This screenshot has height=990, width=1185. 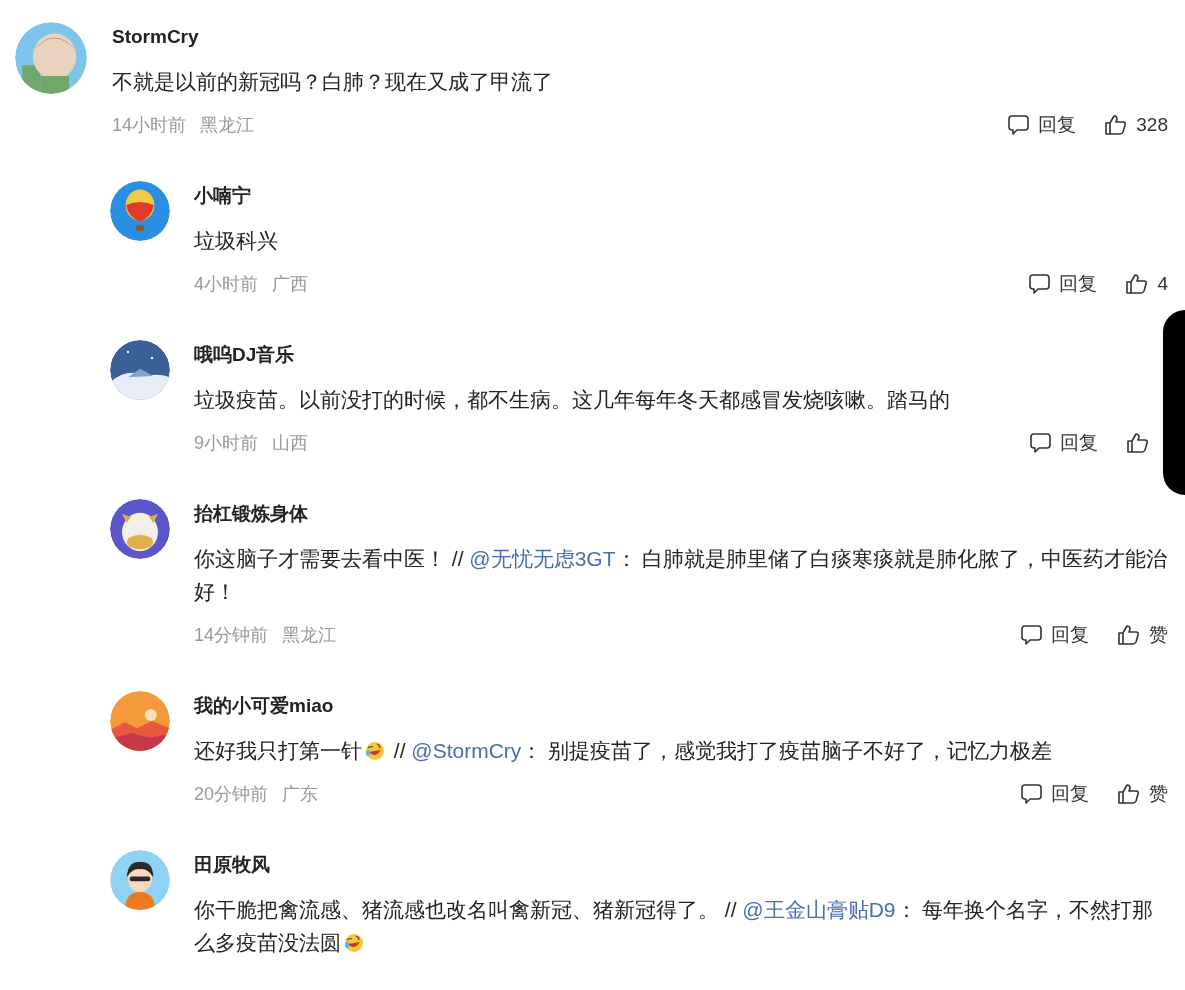 What do you see at coordinates (231, 794) in the screenshot?
I see `post-time: 20分钟前` at bounding box center [231, 794].